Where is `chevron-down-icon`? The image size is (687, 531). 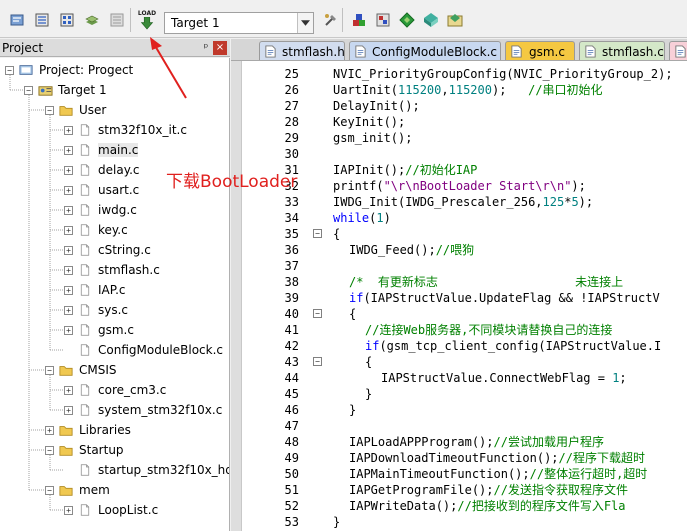 chevron-down-icon is located at coordinates (305, 23).